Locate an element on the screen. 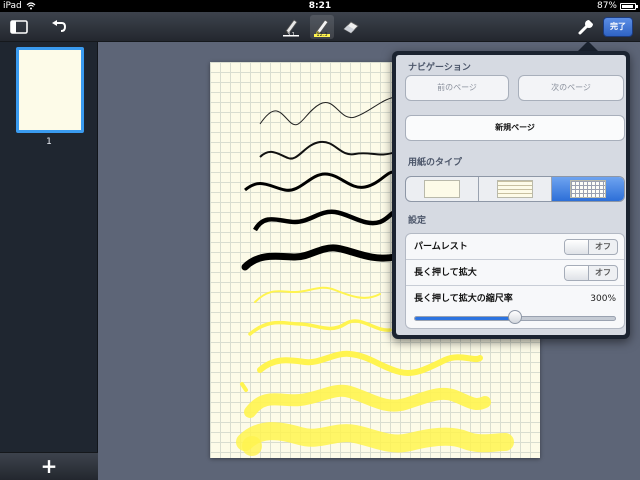 The width and height of the screenshot is (640, 480). palm-rest-value: オフ is located at coordinates (603, 246).